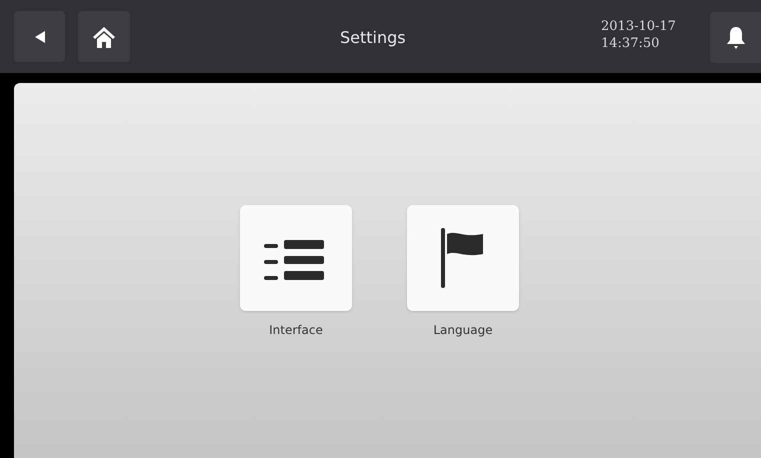  I want to click on flag-icon, so click(463, 258).